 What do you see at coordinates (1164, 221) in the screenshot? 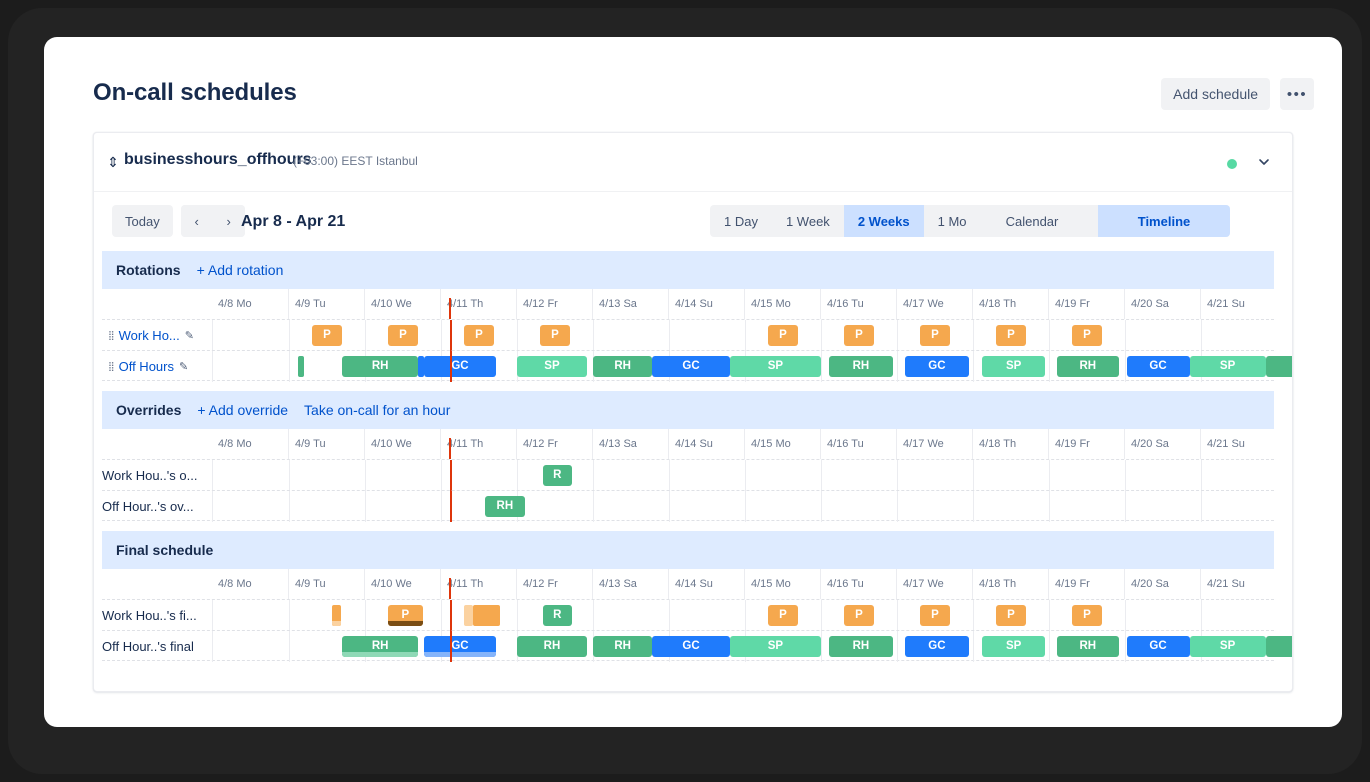
I see `view-option-timeline: Timeline` at bounding box center [1164, 221].